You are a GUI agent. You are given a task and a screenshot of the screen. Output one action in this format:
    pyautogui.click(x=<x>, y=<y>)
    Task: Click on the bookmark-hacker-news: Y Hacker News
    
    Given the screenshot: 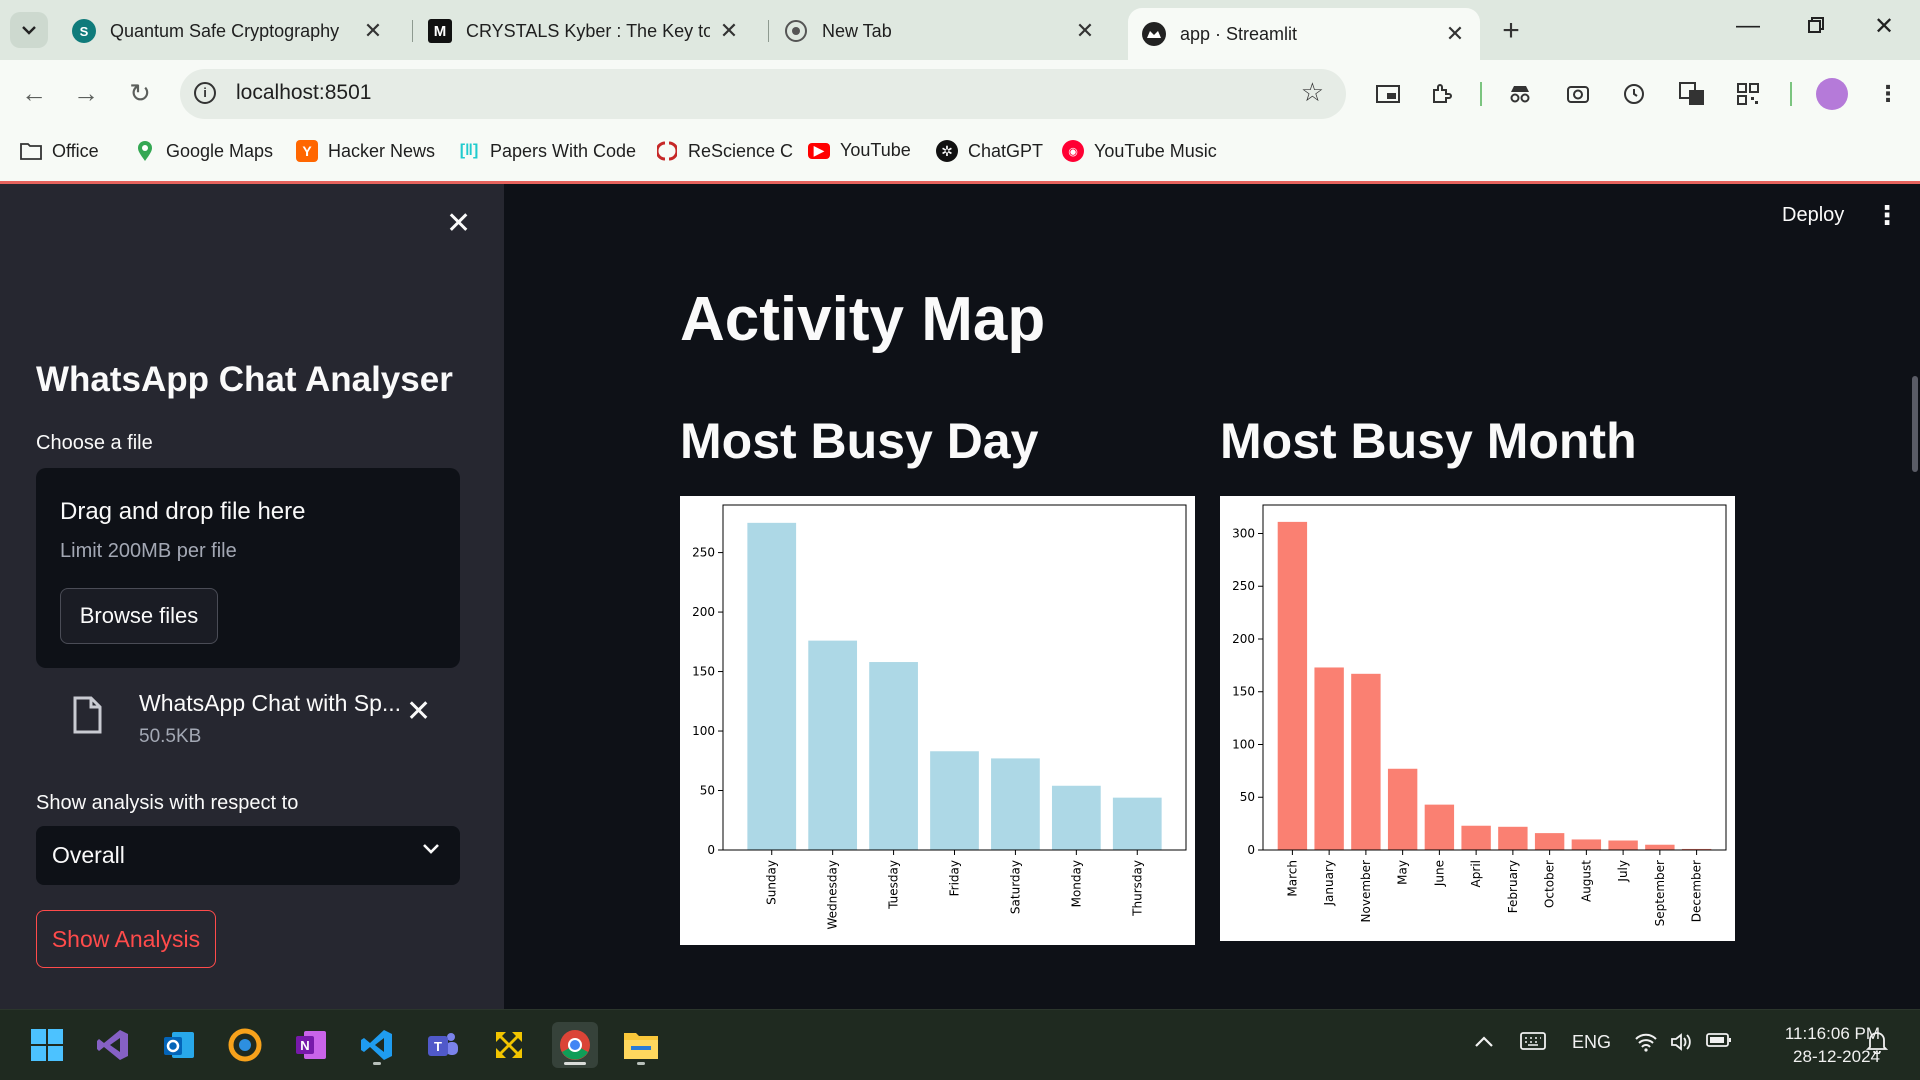 What is the action you would take?
    pyautogui.click(x=365, y=151)
    